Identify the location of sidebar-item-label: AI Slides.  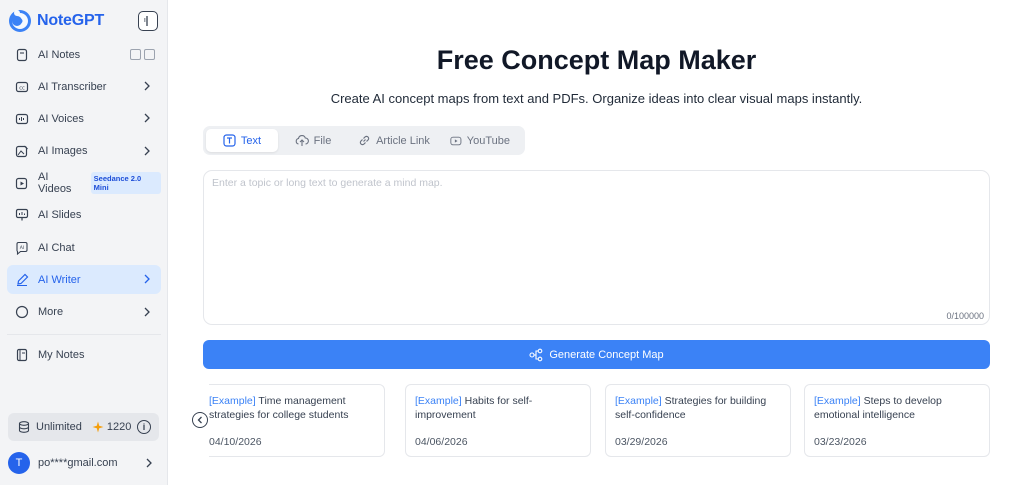
(60, 215).